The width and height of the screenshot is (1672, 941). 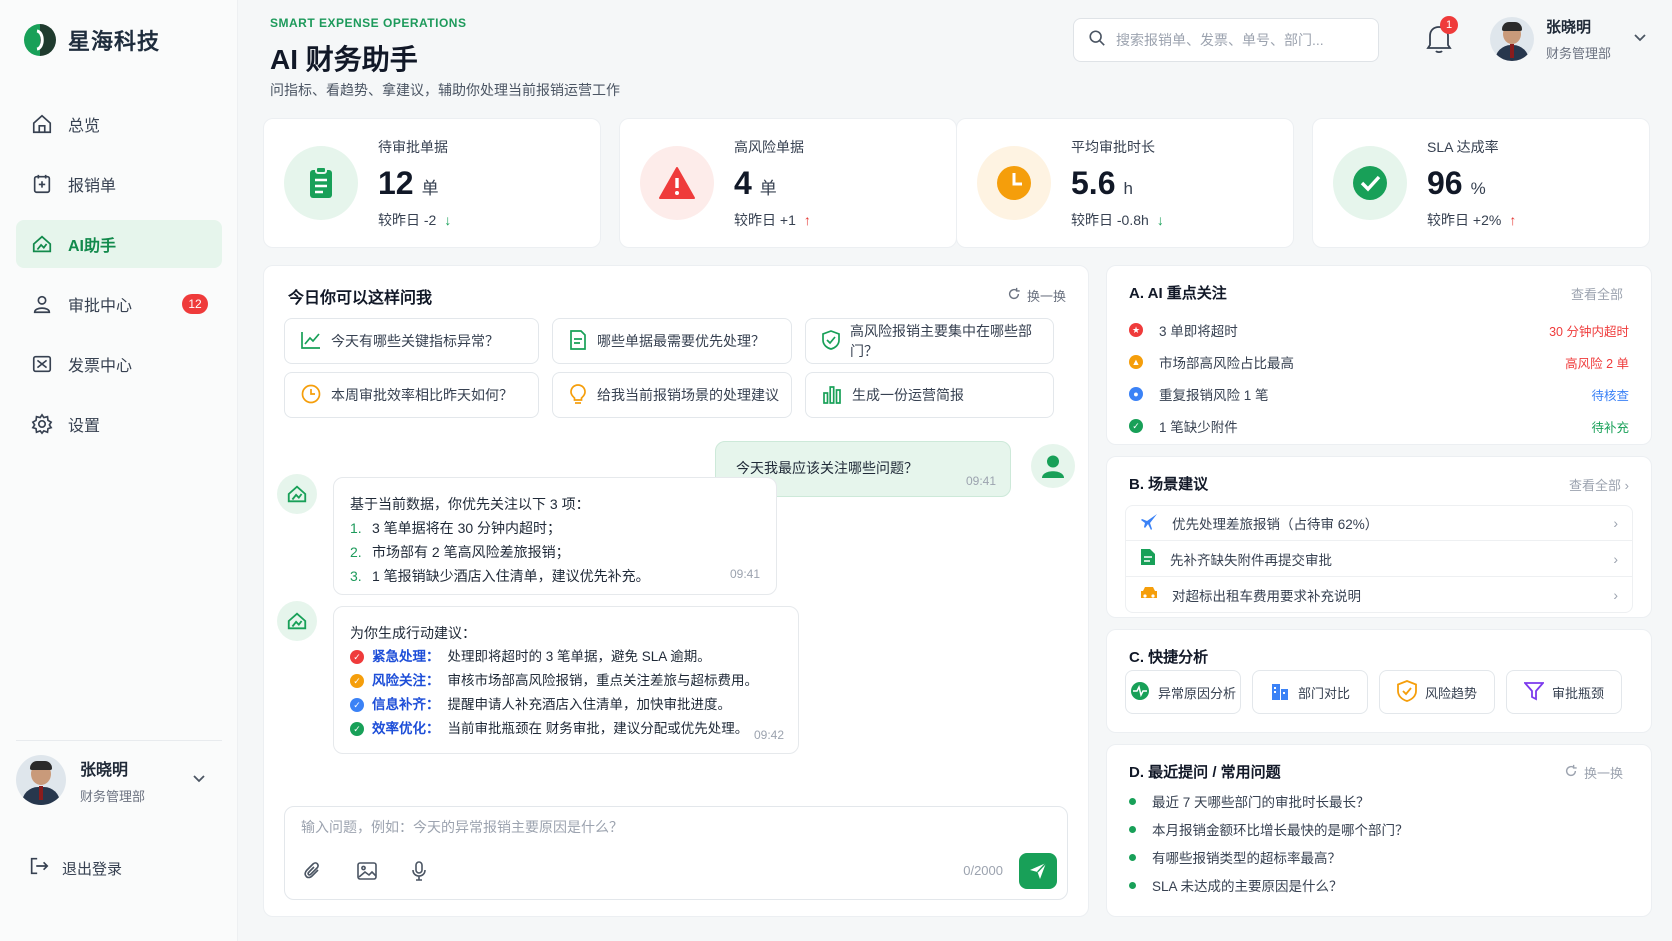 What do you see at coordinates (1205, 772) in the screenshot?
I see `section-title: D. 最近提问 / 常用问题` at bounding box center [1205, 772].